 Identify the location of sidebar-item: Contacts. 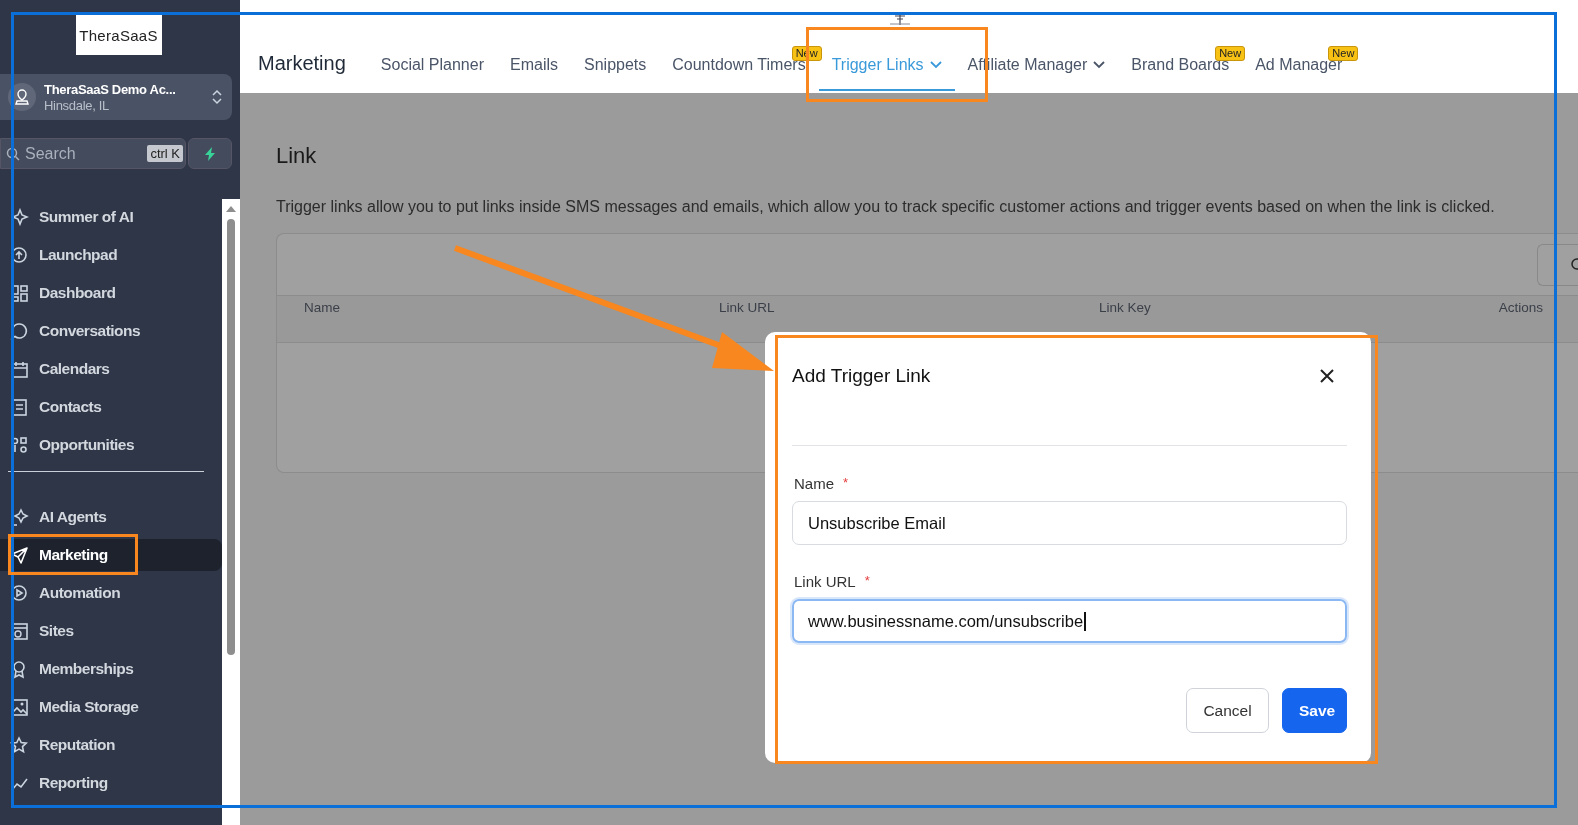
(111, 407).